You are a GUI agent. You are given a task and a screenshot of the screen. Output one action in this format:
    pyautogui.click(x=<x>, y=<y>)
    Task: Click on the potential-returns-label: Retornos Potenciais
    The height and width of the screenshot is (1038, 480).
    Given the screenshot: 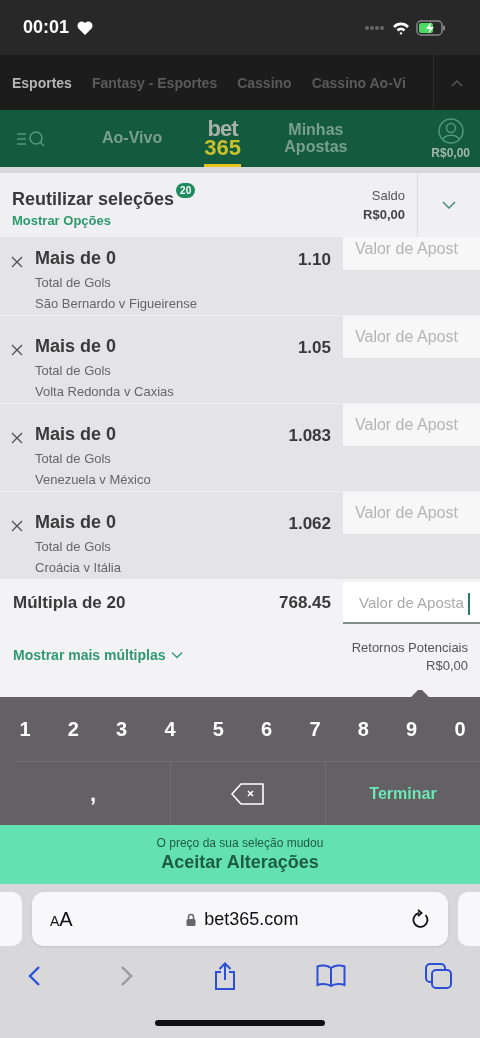 What is the action you would take?
    pyautogui.click(x=409, y=647)
    